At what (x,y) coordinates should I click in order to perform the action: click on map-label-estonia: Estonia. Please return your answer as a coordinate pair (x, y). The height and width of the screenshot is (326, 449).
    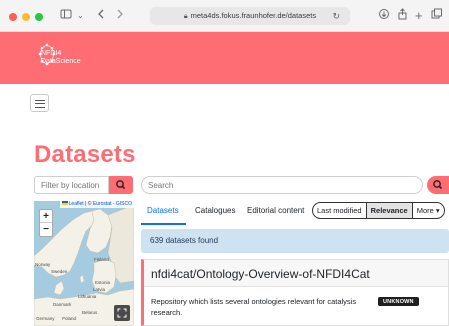
    Looking at the image, I should click on (103, 282).